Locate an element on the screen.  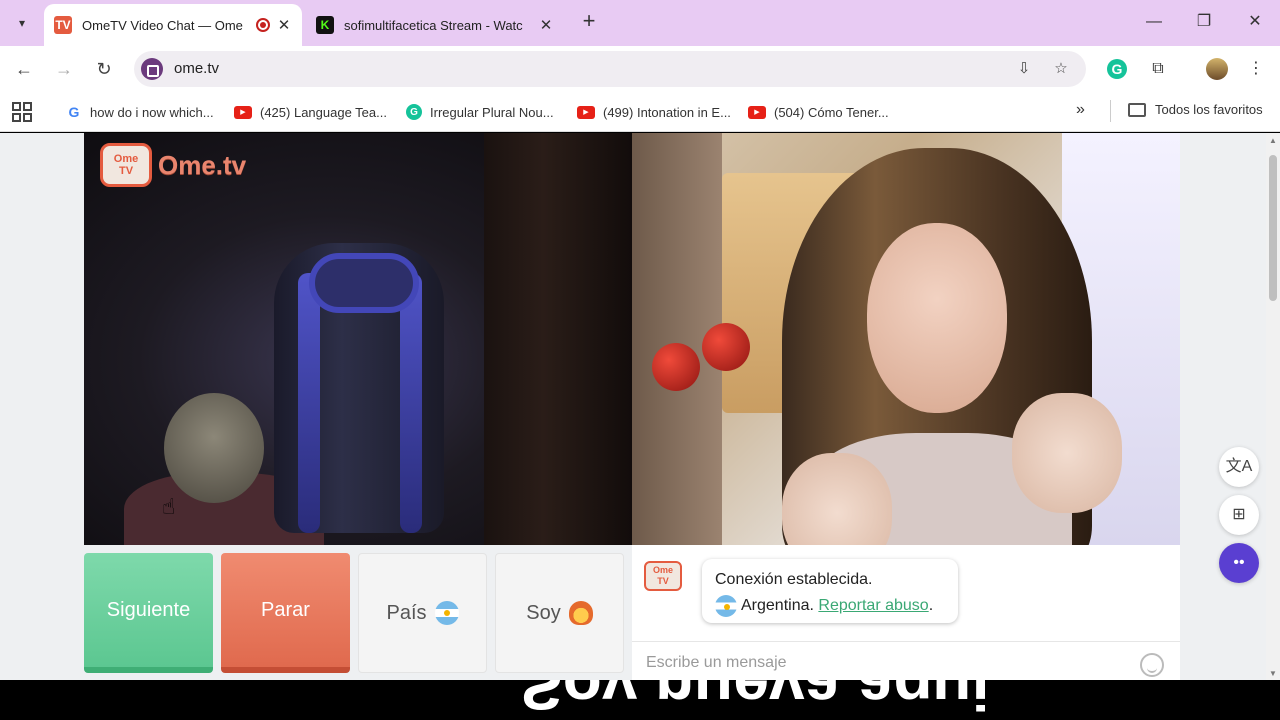
url-text: ome.tv is located at coordinates (197, 68).